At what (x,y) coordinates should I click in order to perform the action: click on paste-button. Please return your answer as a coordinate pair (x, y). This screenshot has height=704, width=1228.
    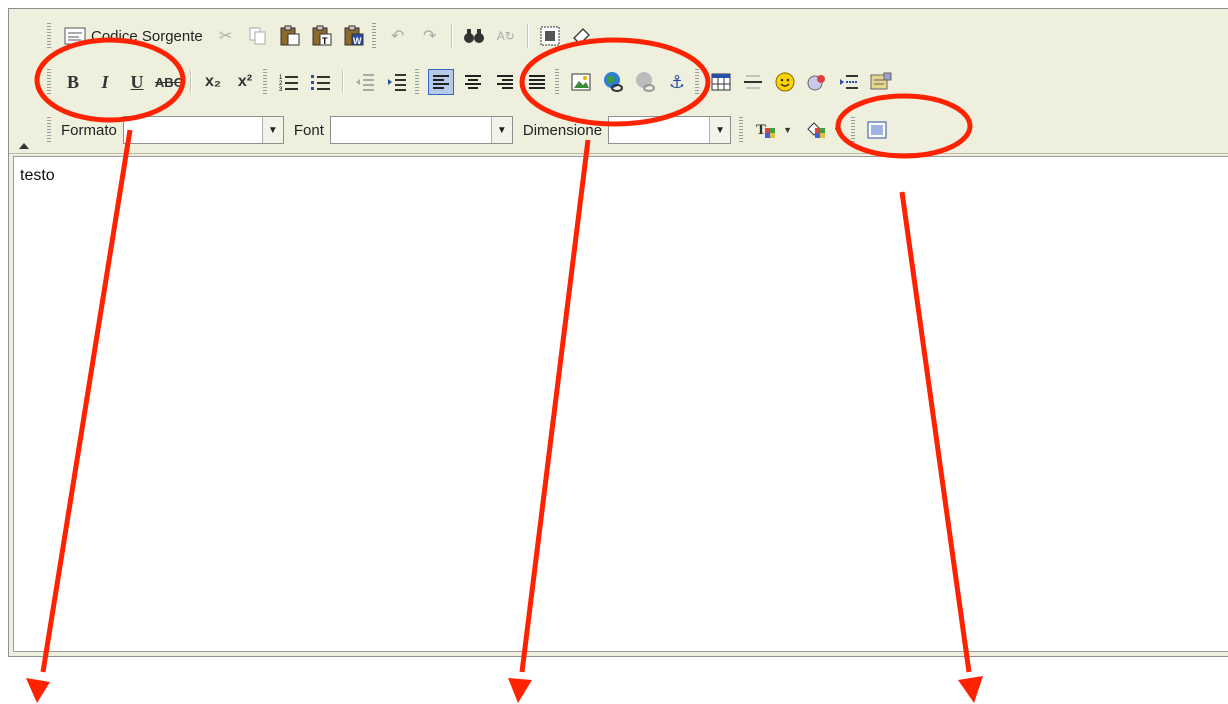
    Looking at the image, I should click on (290, 36).